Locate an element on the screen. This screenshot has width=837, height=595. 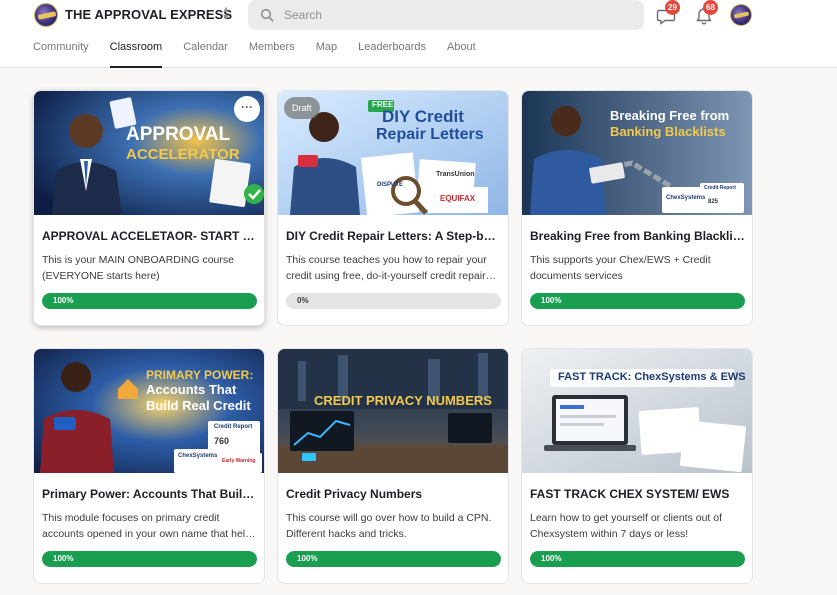
search-icon is located at coordinates (267, 15).